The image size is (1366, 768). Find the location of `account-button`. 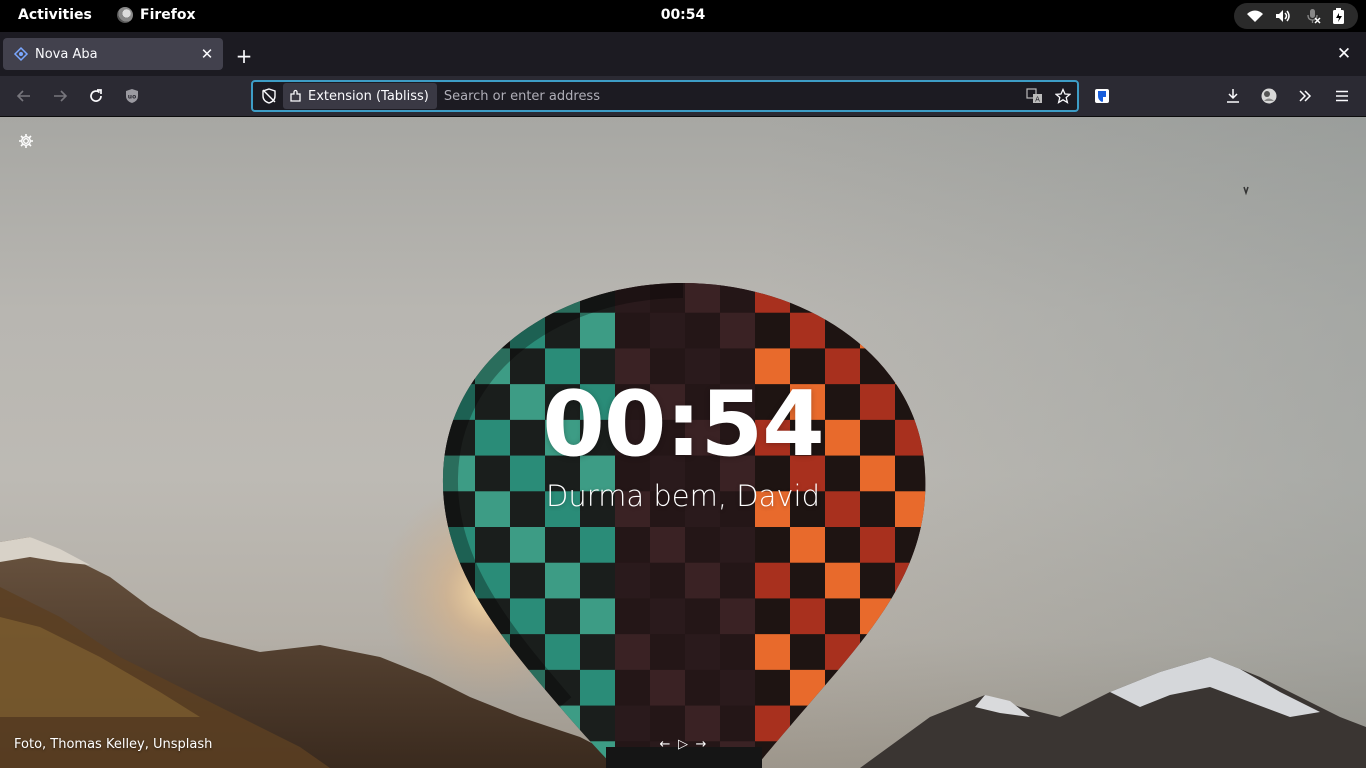

account-button is located at coordinates (1269, 96).